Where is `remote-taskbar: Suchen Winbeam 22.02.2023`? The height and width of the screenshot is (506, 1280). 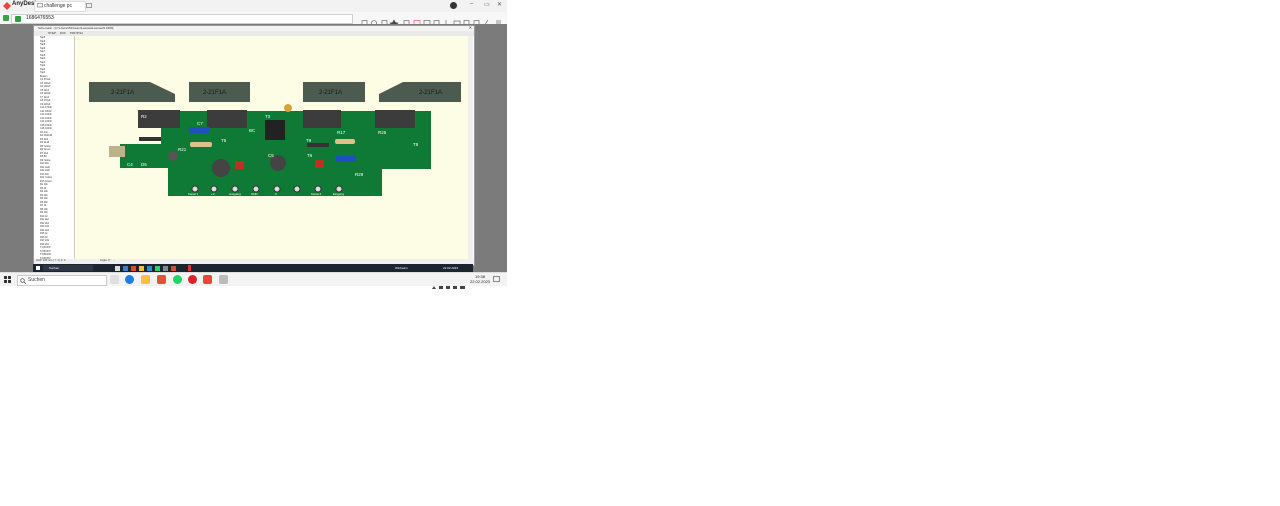
remote-taskbar: Suchen Winbeam 22.02.2023 is located at coordinates (253, 268).